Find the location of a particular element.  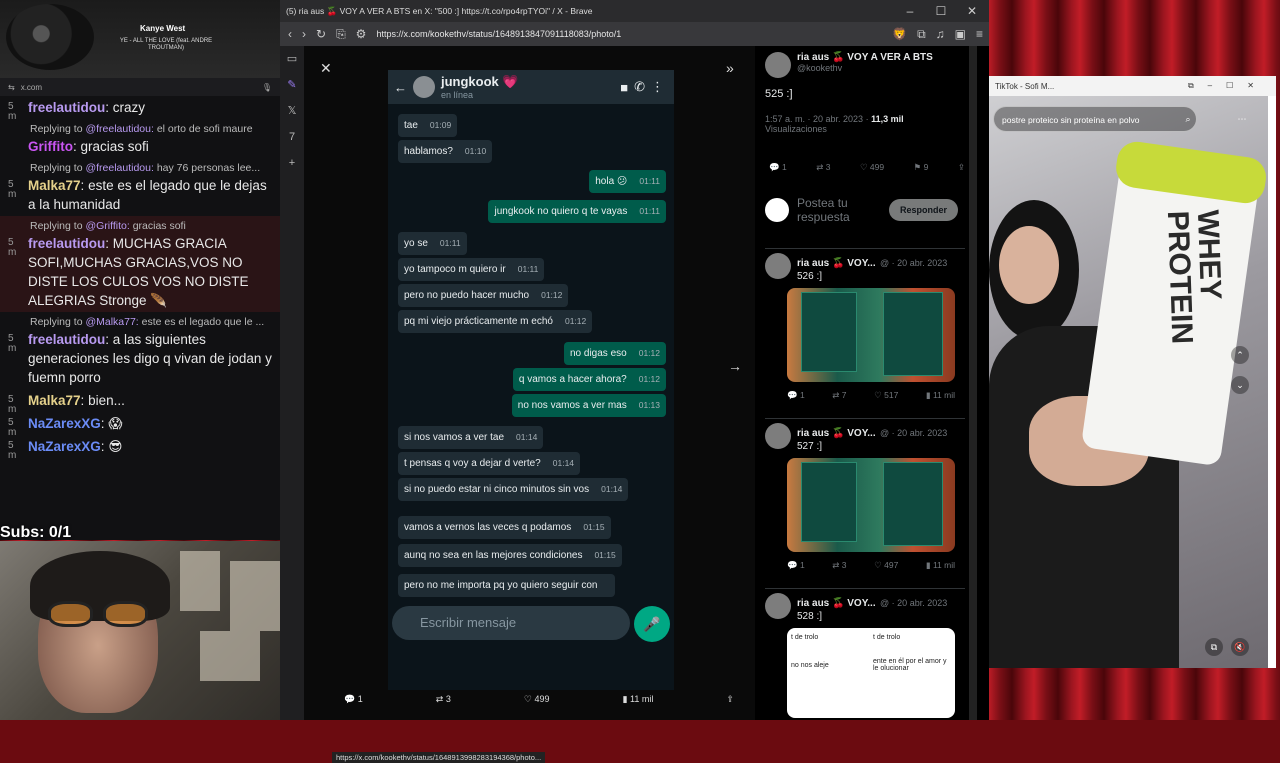

reply-context: Replying to @Griffito: gracias sofi is located at coordinates (140, 224).